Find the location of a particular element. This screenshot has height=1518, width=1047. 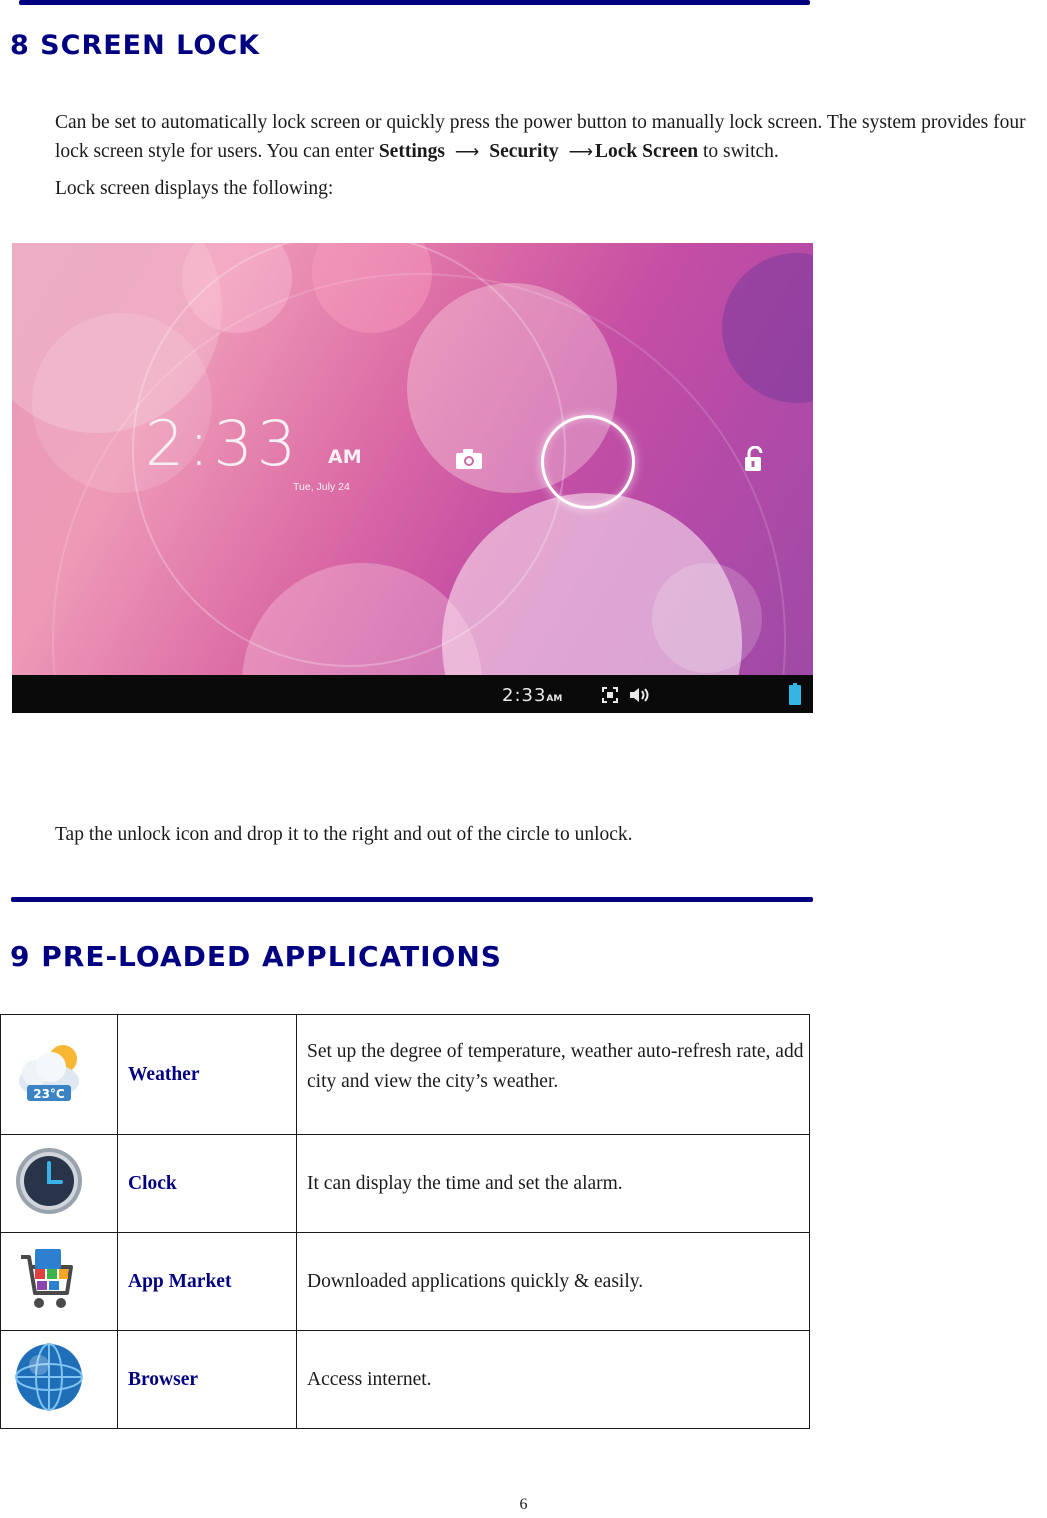

status-bar: 2:33AM is located at coordinates (412, 694).